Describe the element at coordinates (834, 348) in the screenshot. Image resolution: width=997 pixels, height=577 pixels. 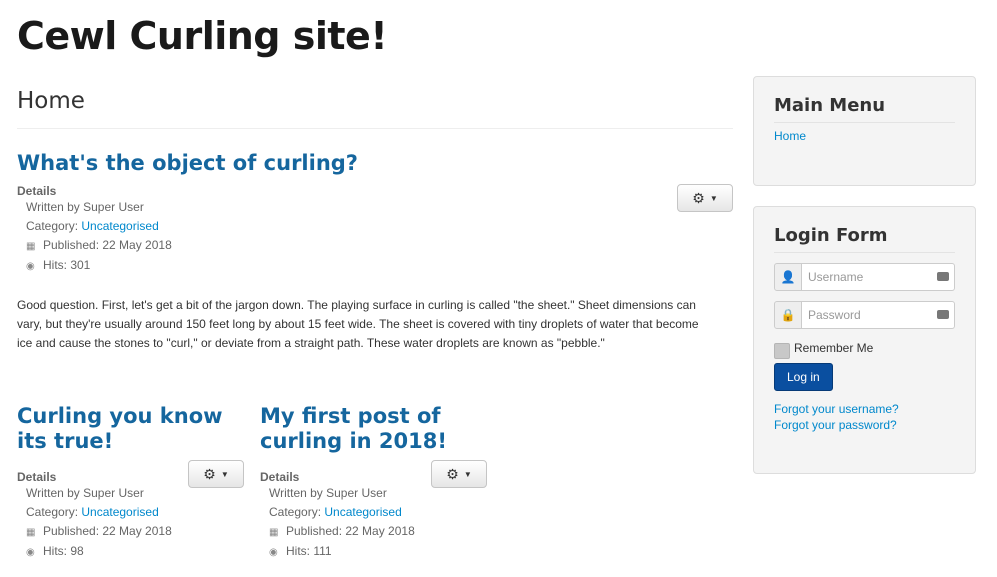
I see `remember-label: Remember Me` at that location.